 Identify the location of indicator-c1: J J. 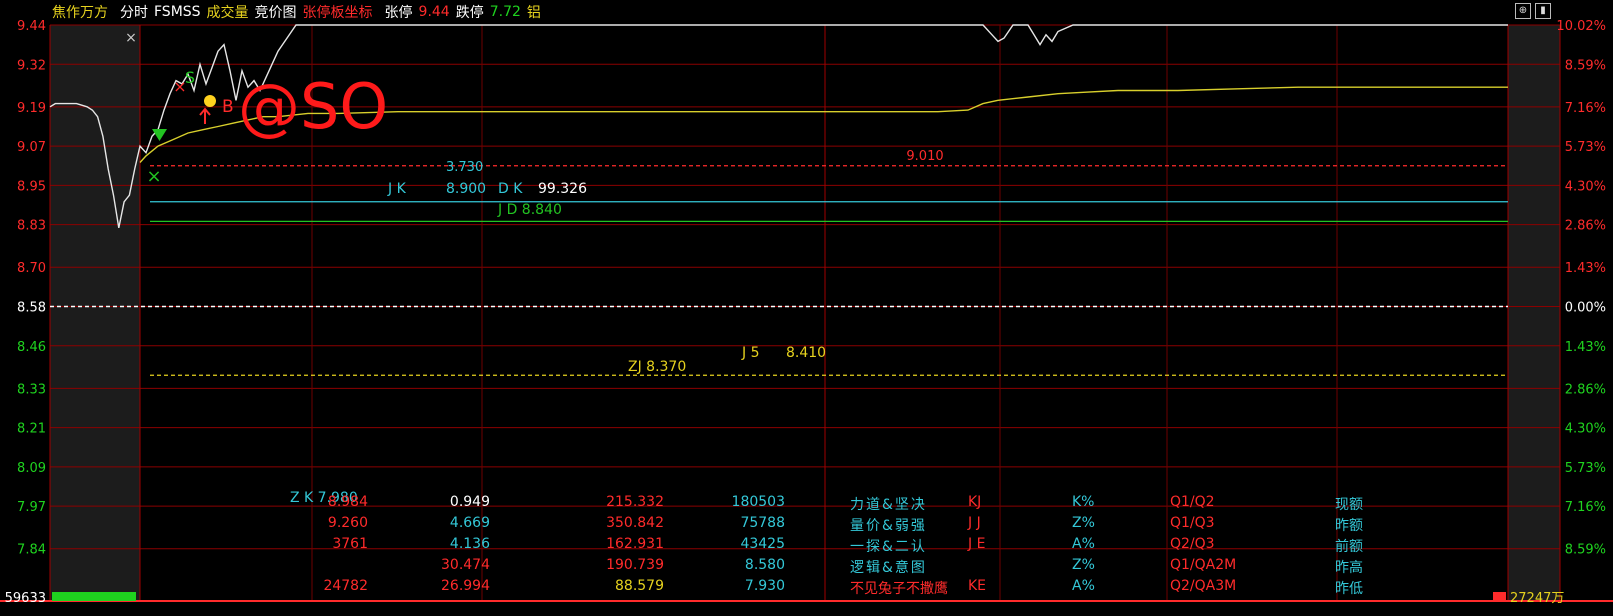
(974, 523).